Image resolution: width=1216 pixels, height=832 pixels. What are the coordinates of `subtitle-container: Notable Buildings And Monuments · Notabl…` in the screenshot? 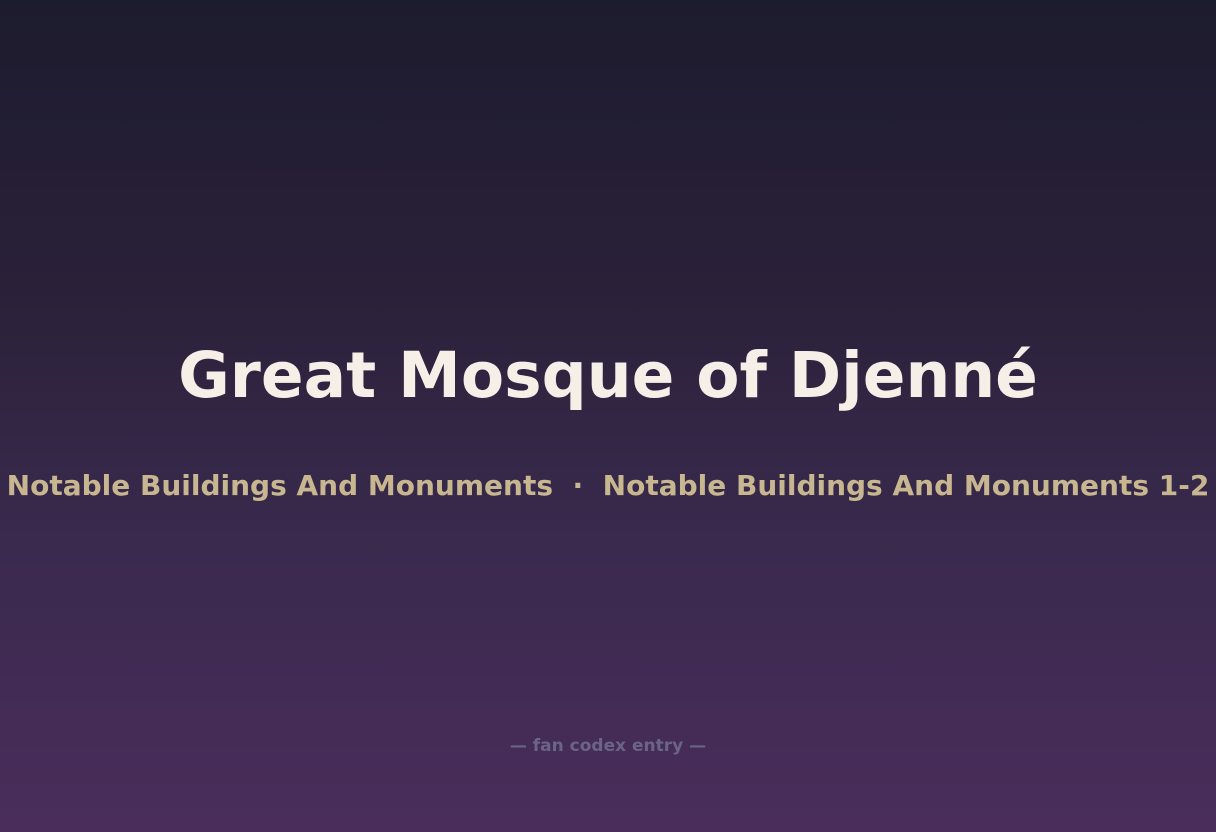 It's located at (608, 486).